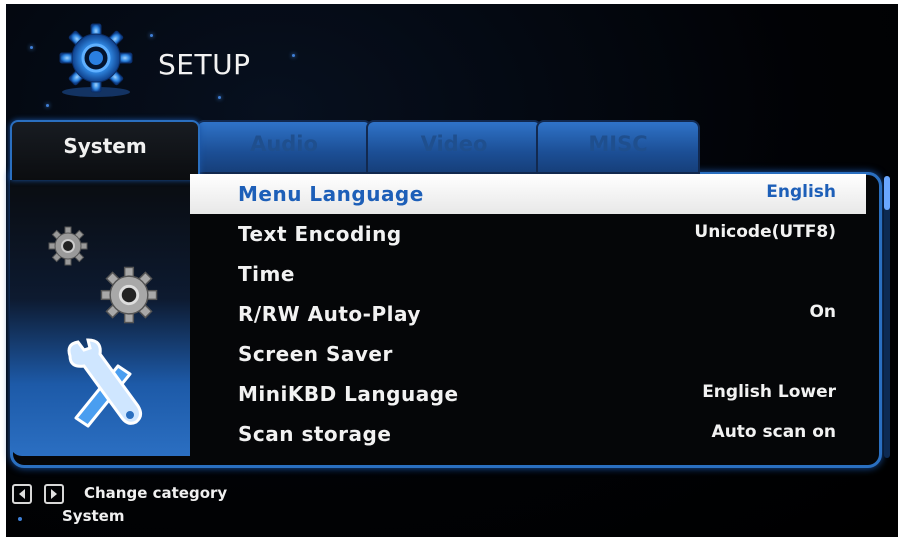 The image size is (904, 541). What do you see at coordinates (618, 144) in the screenshot?
I see `tab-label: MISC` at bounding box center [618, 144].